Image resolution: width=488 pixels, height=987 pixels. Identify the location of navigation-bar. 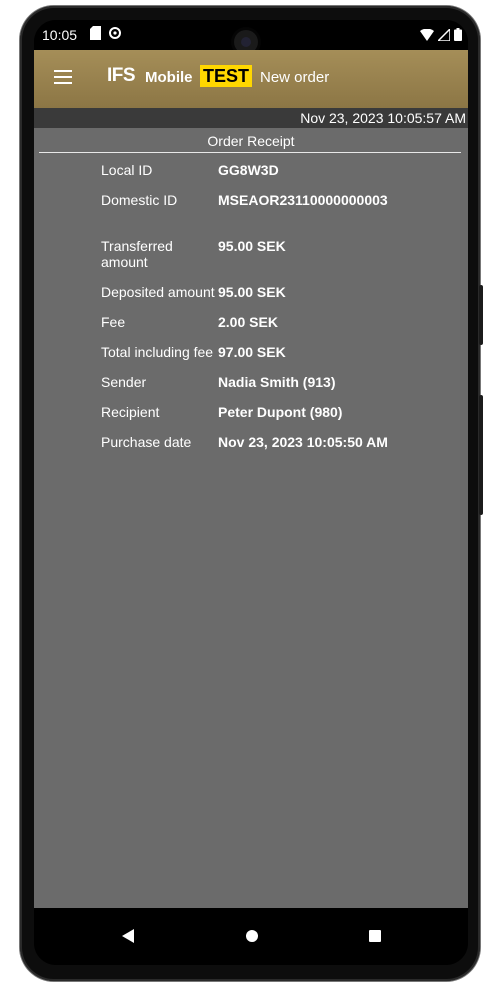
(251, 936).